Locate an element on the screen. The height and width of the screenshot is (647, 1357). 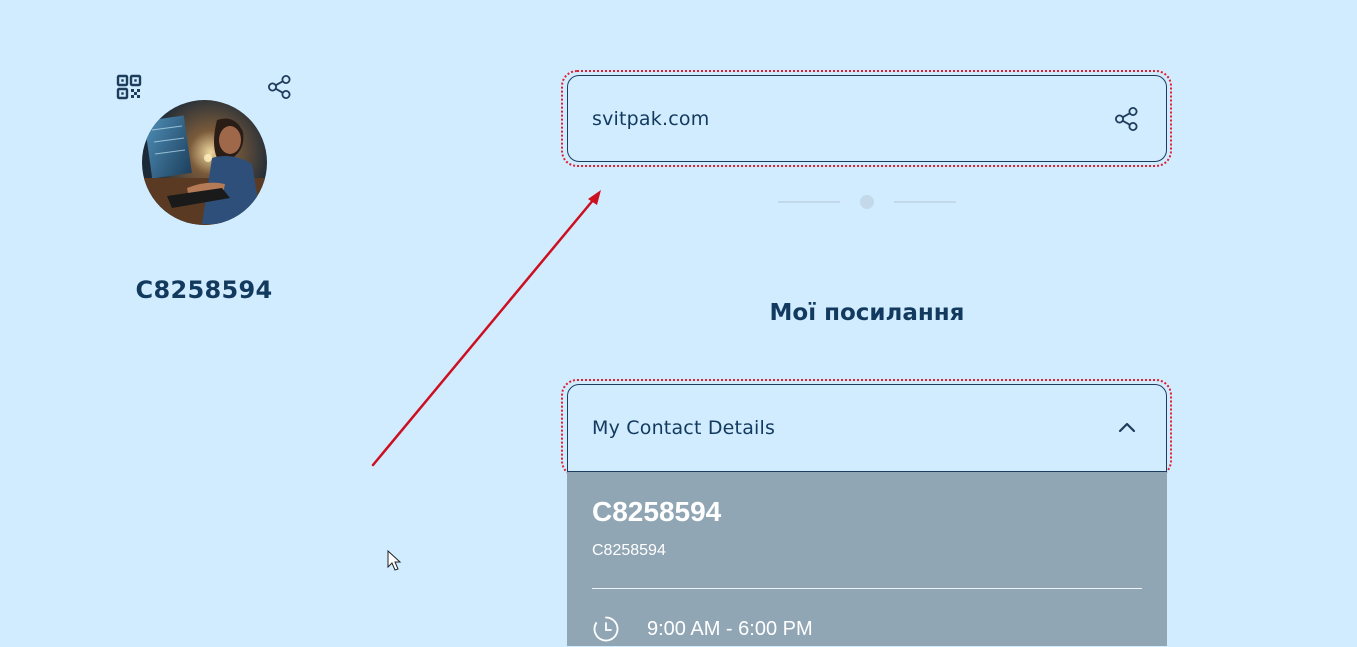
arrow-head is located at coordinates (594, 197).